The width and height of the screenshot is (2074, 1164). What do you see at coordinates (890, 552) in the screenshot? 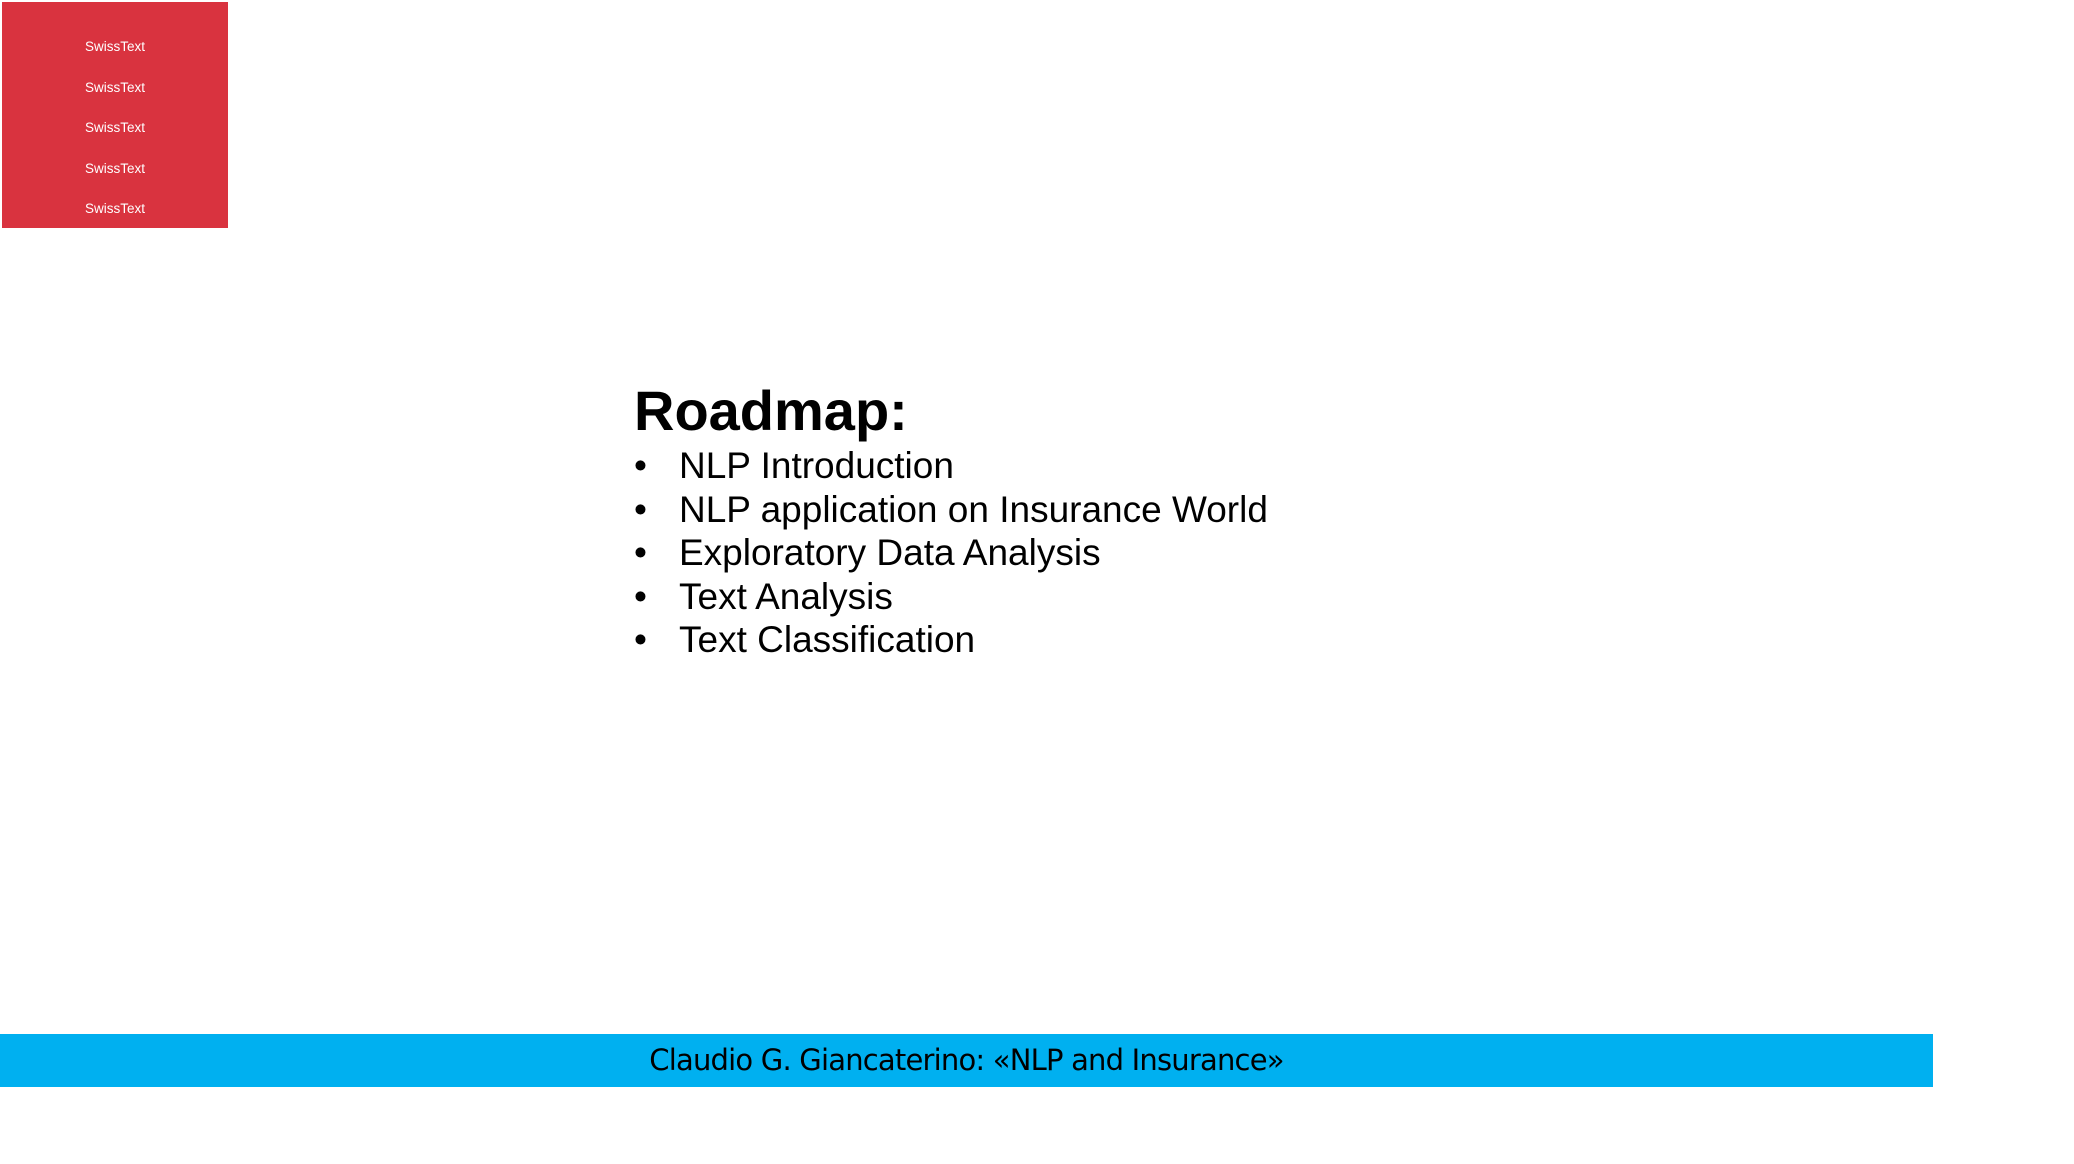
I see `list-item-text: Exploratory Data Analysis` at bounding box center [890, 552].